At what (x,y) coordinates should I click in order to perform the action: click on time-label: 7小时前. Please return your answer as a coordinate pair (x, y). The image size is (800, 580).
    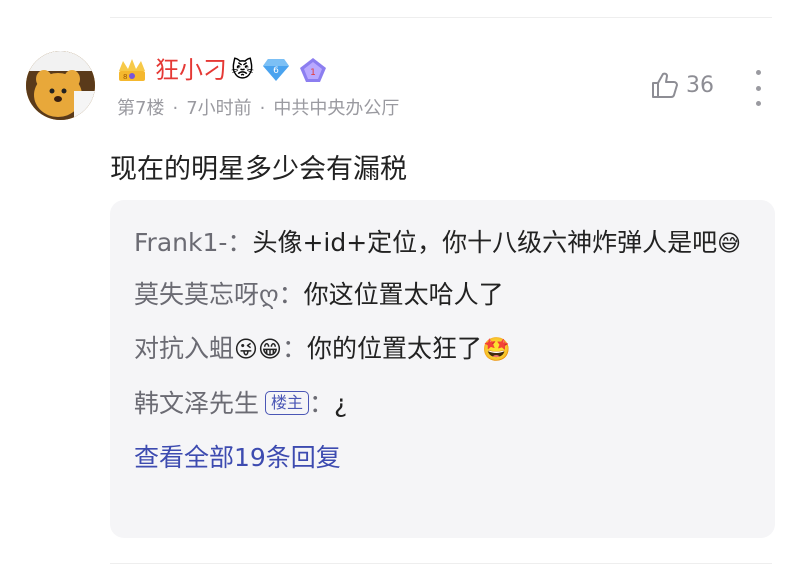
    Looking at the image, I should click on (219, 108).